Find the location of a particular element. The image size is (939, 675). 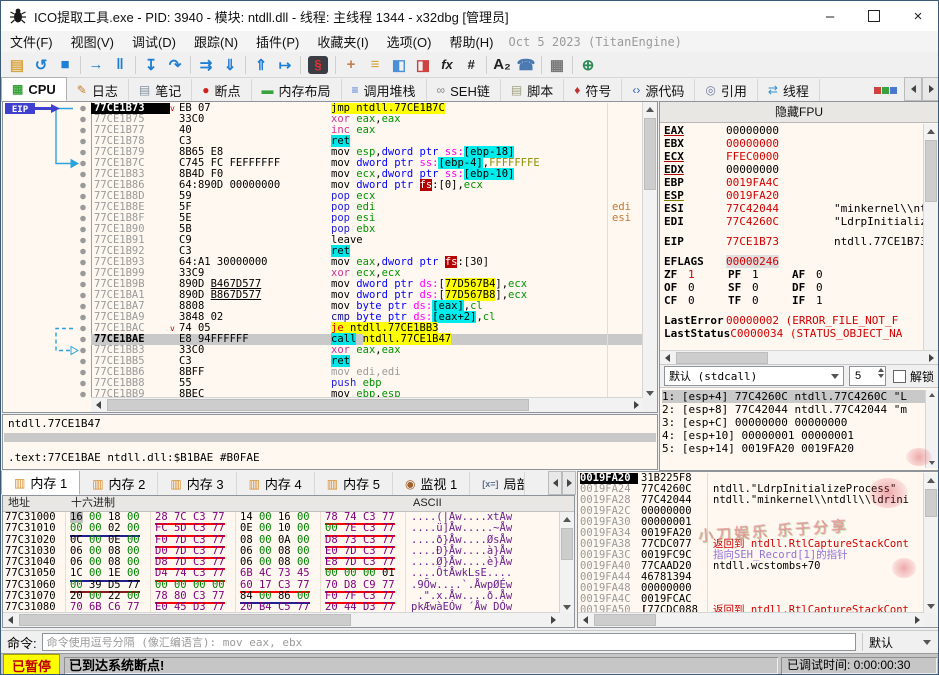

register-row: EDX 00000000 is located at coordinates (794, 169).